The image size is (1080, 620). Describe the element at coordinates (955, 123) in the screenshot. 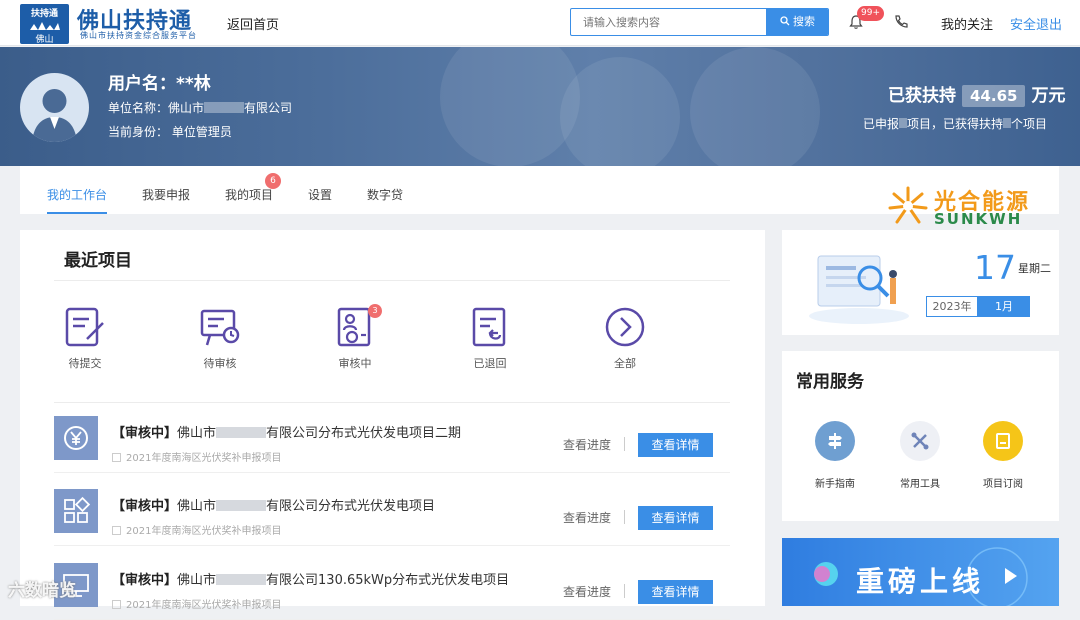

I see `support-description: 已申报 项目，已获得扶持 个项目` at that location.